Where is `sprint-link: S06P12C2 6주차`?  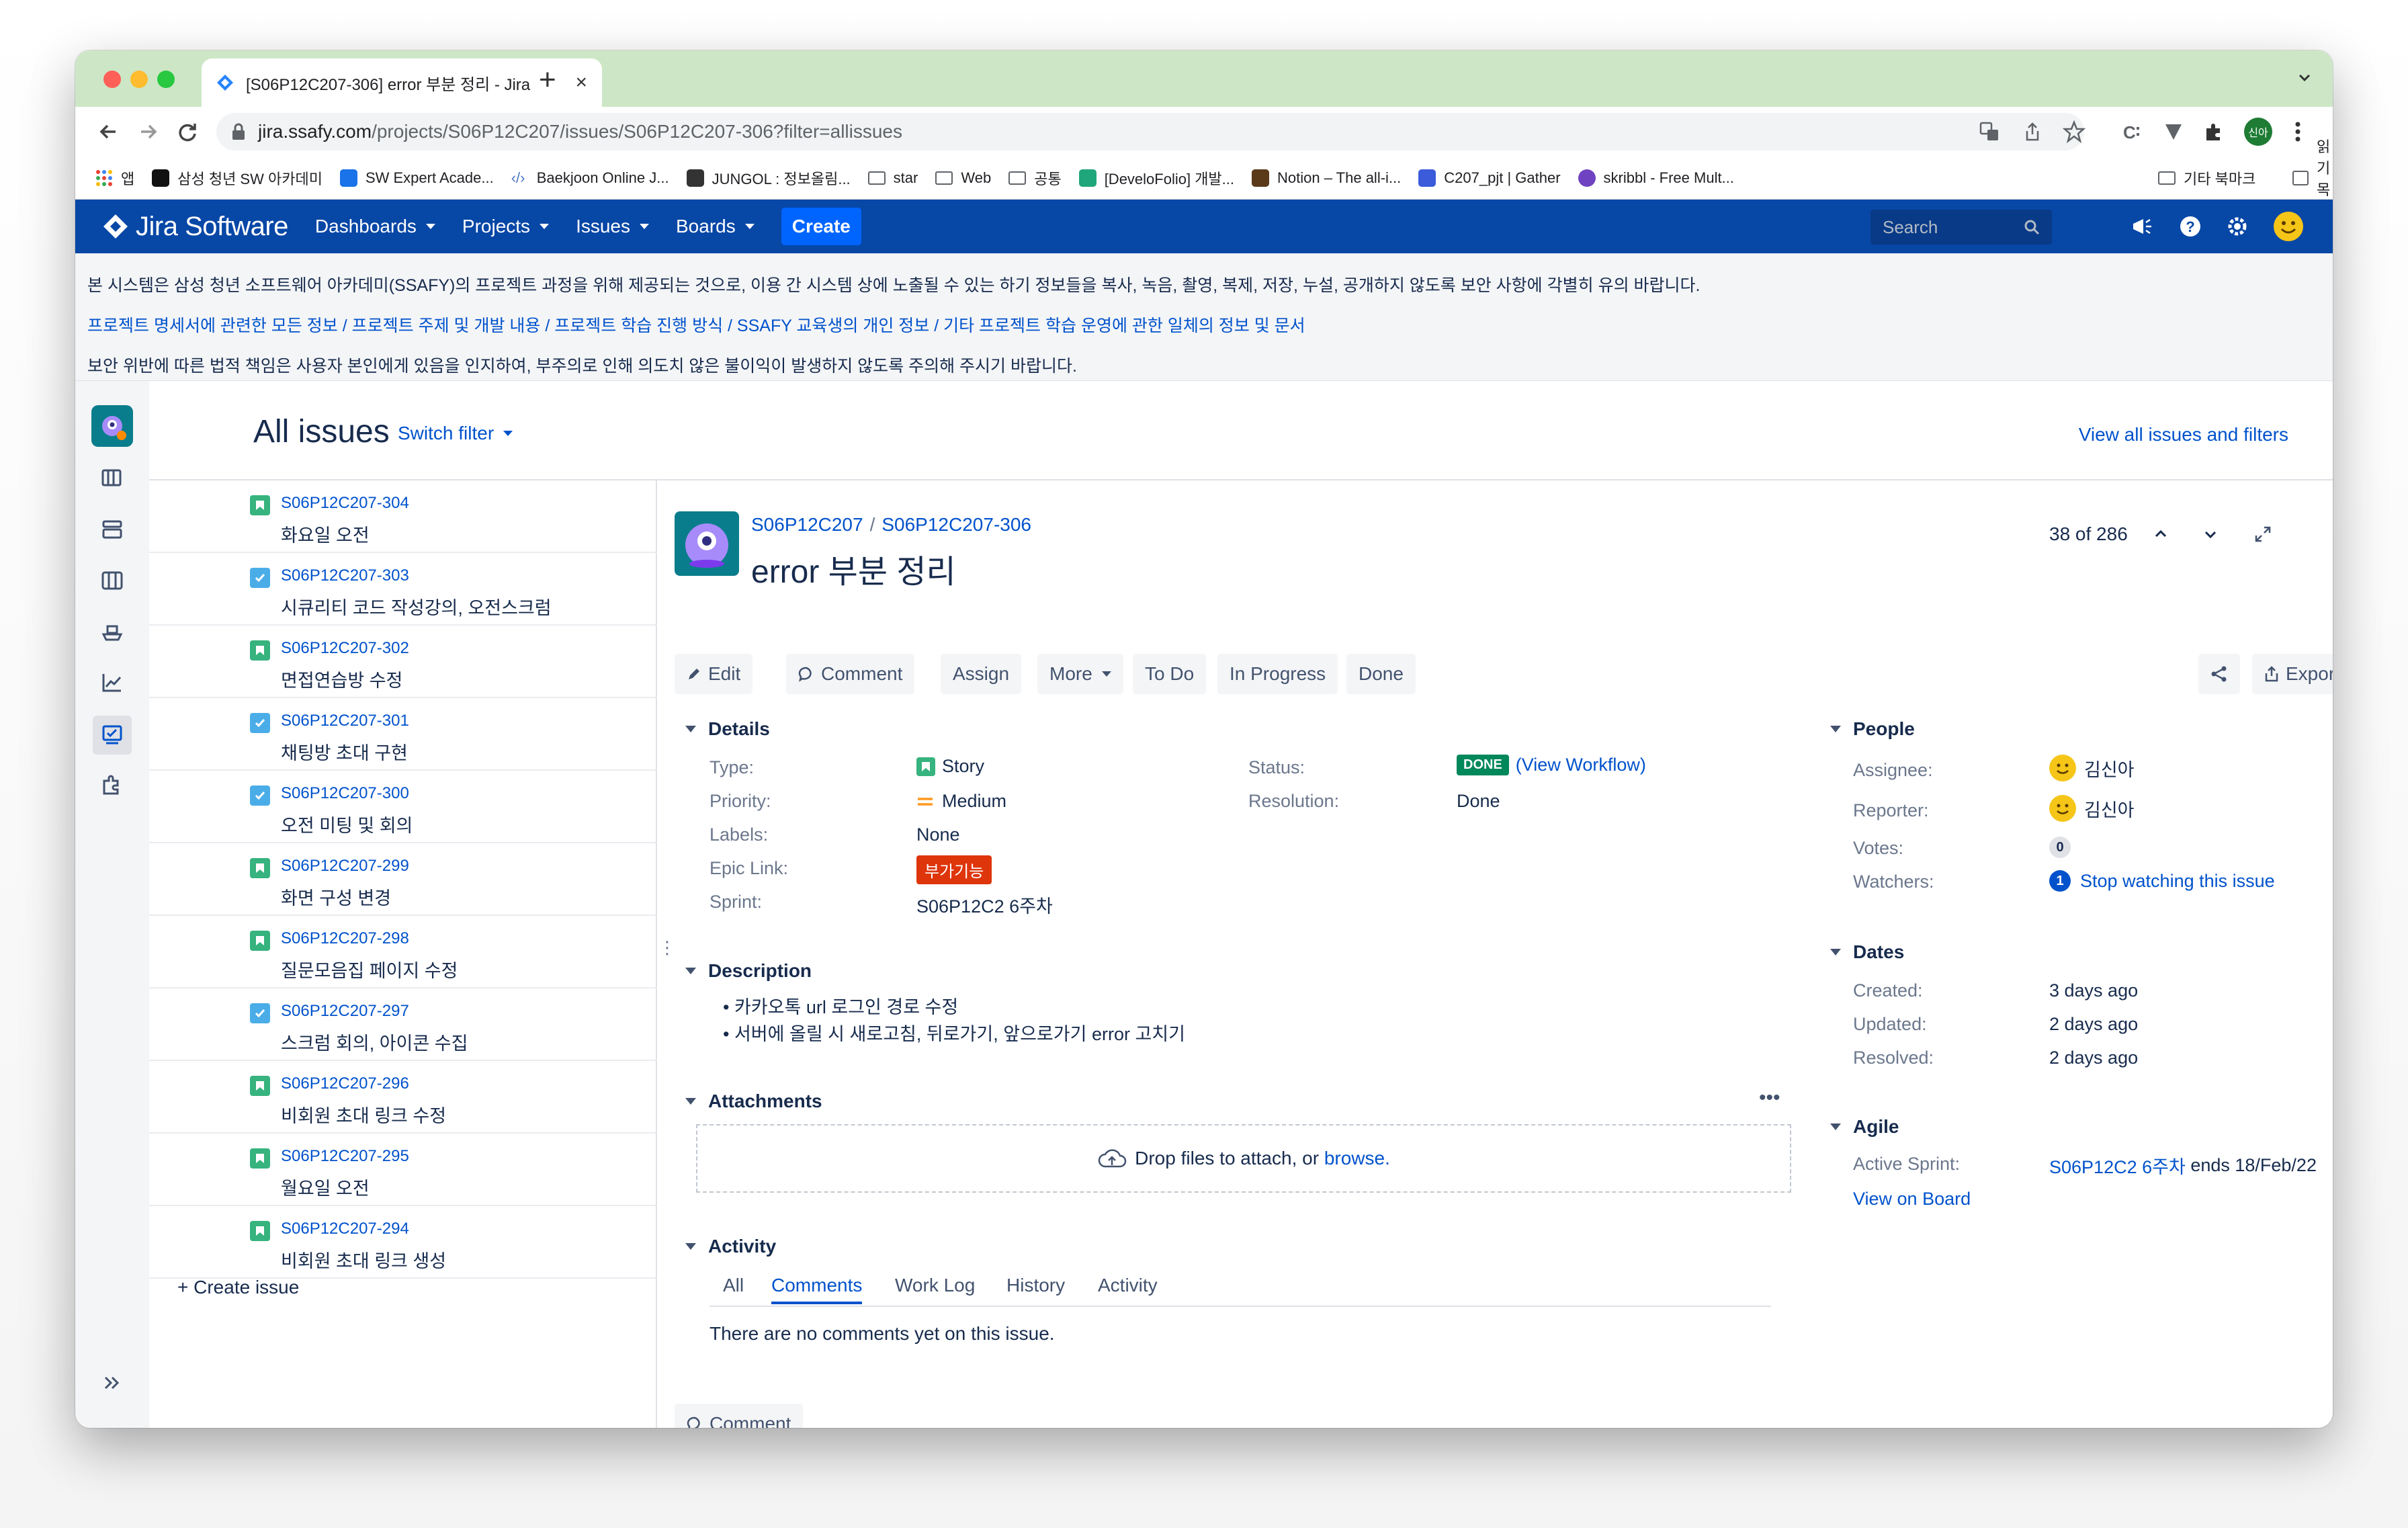
sprint-link: S06P12C2 6주차 is located at coordinates (2117, 1165).